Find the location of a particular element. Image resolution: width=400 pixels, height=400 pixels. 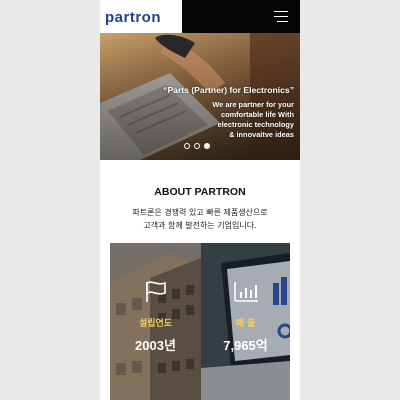

logo: partron is located at coordinates (141, 16).